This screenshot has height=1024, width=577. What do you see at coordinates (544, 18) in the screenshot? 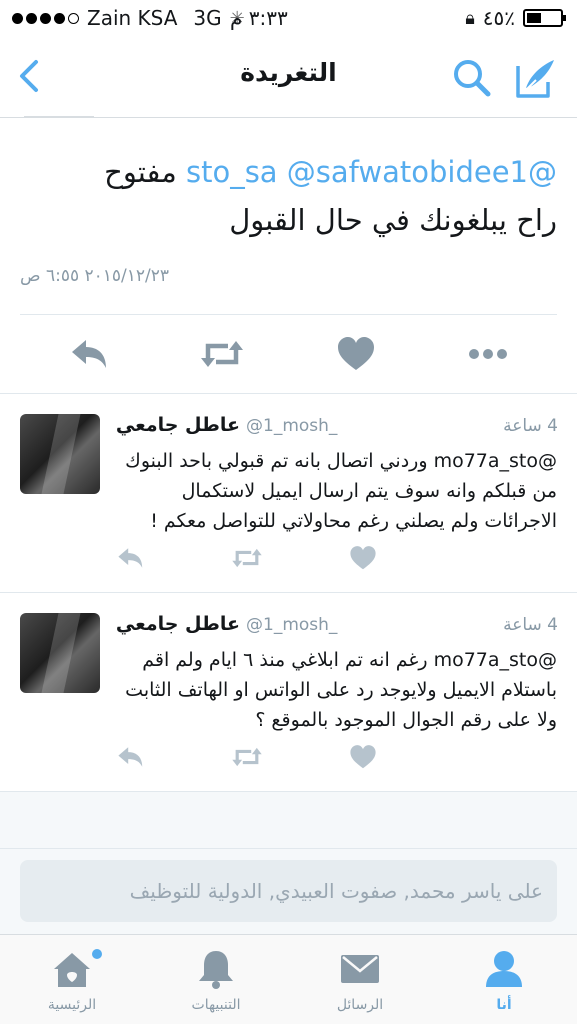
I see `battery-icon` at bounding box center [544, 18].